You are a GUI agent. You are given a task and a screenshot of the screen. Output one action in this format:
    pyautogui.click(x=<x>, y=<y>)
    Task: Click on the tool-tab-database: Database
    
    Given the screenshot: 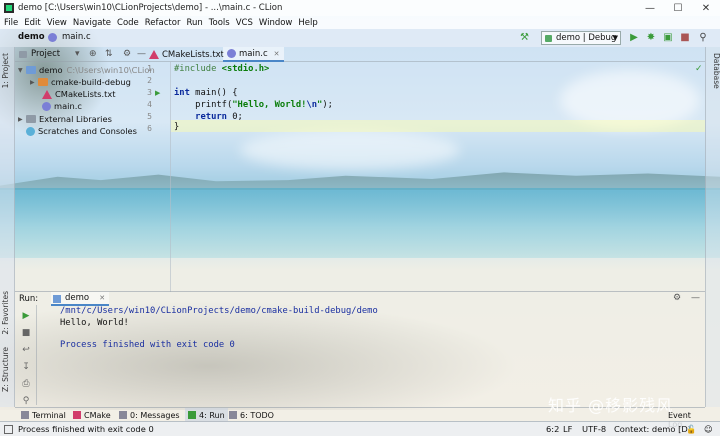 What is the action you would take?
    pyautogui.click(x=714, y=71)
    